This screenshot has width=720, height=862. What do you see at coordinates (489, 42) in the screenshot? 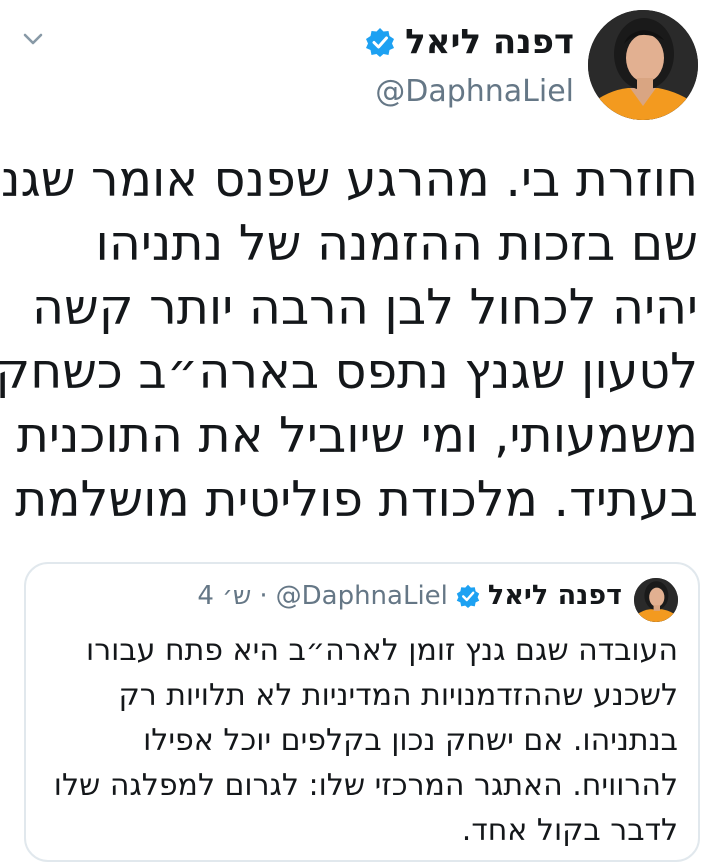
I see `author-display-name: דפנה ליאל` at bounding box center [489, 42].